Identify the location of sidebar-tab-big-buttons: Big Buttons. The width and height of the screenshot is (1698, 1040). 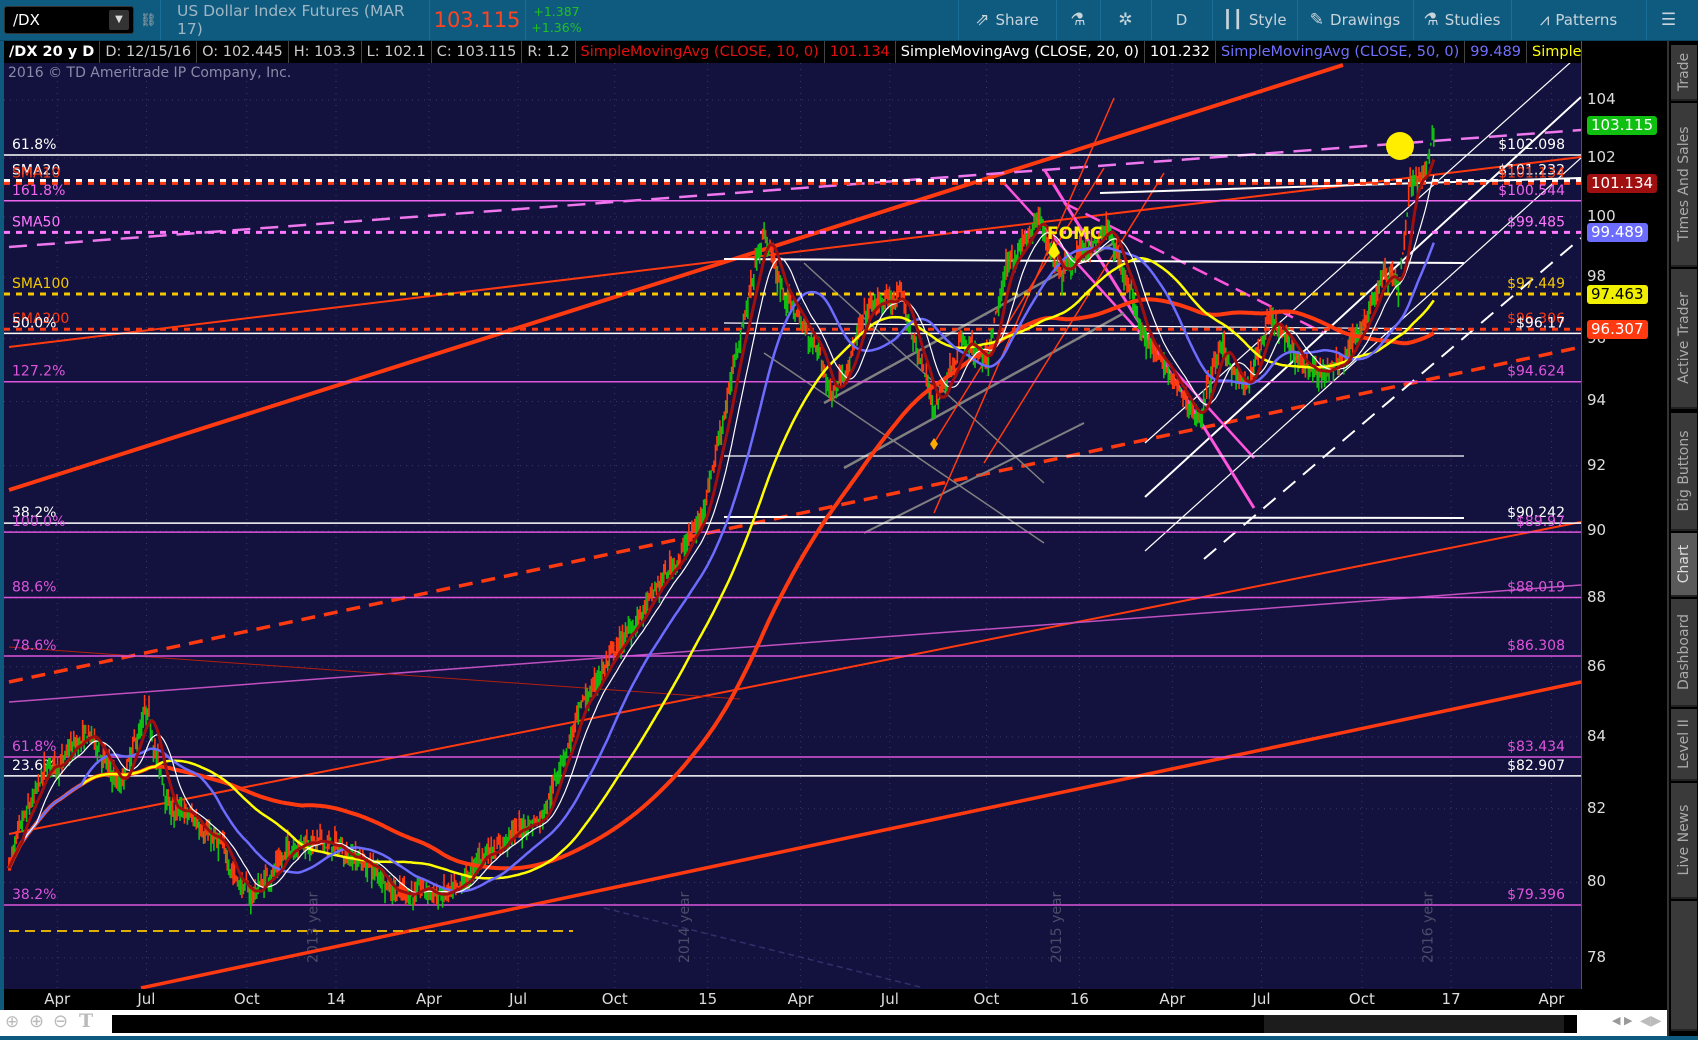
(1684, 472).